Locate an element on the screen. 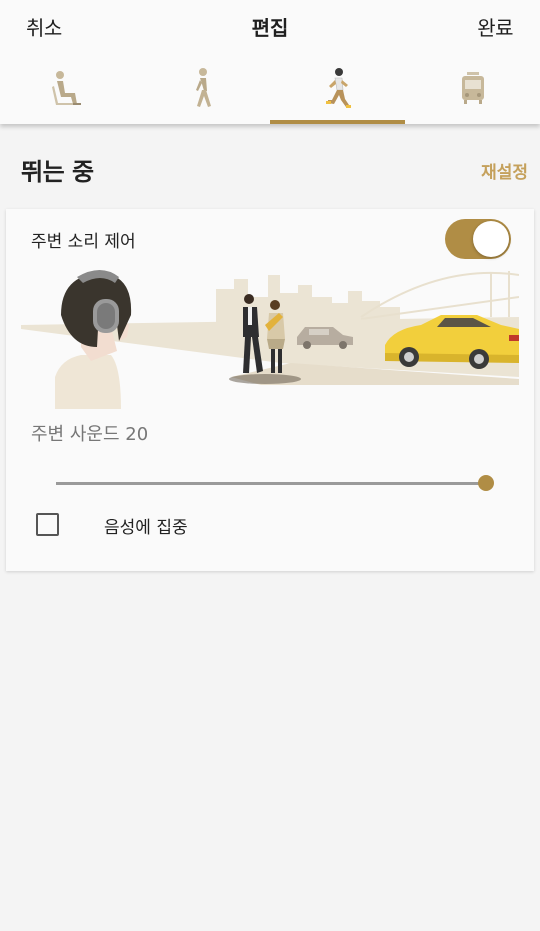  slider-track is located at coordinates (271, 483).